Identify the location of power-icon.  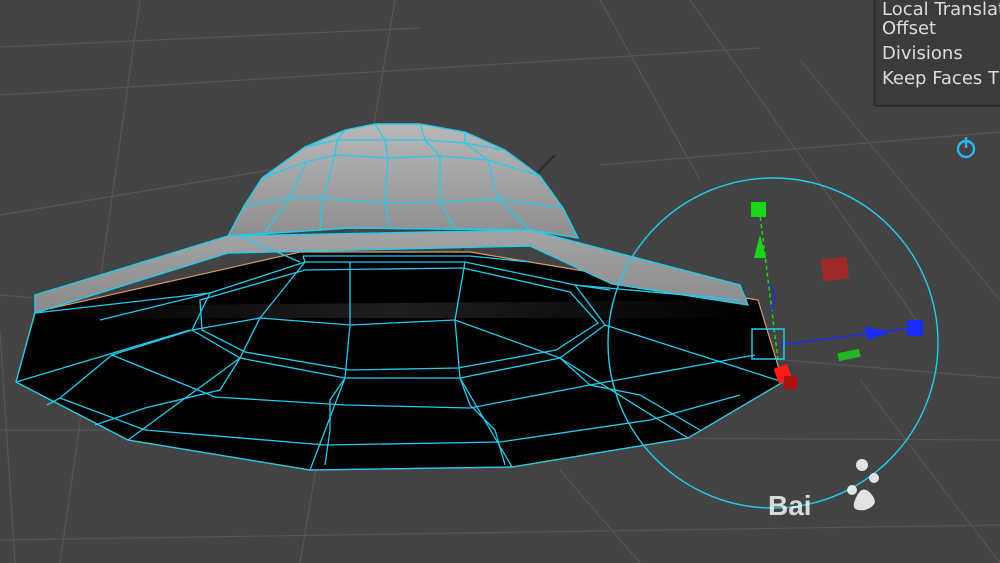
(966, 148).